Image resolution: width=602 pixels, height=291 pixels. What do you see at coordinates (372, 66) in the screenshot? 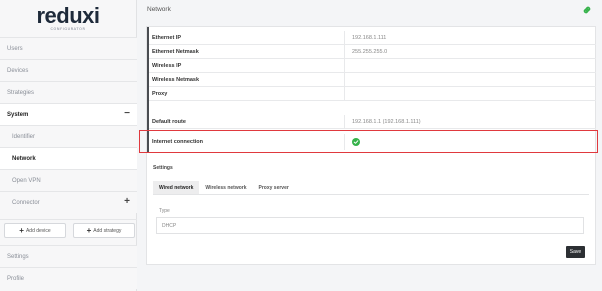
I see `property-row: Wireless IP` at bounding box center [372, 66].